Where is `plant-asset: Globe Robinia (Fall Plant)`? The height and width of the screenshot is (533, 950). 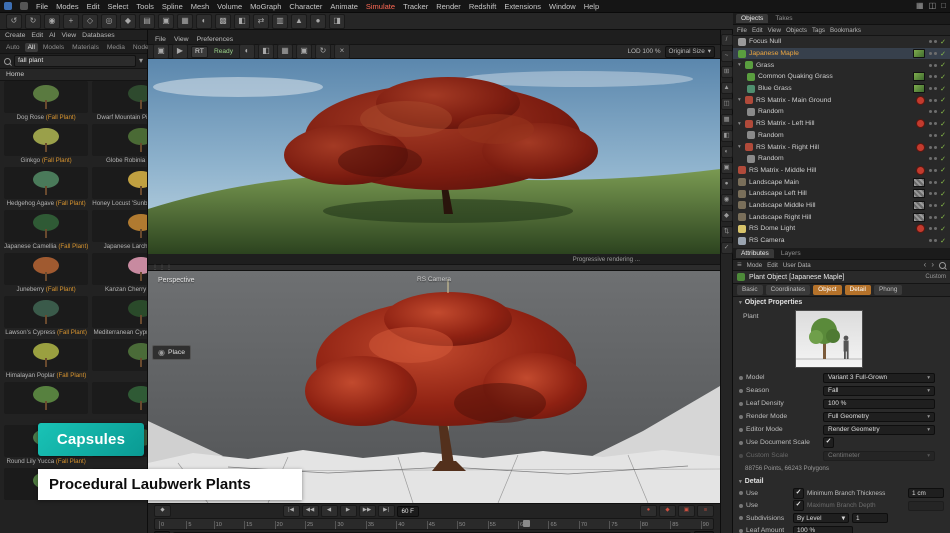 plant-asset: Globe Robinia (Fall Plant) is located at coordinates (119, 144).